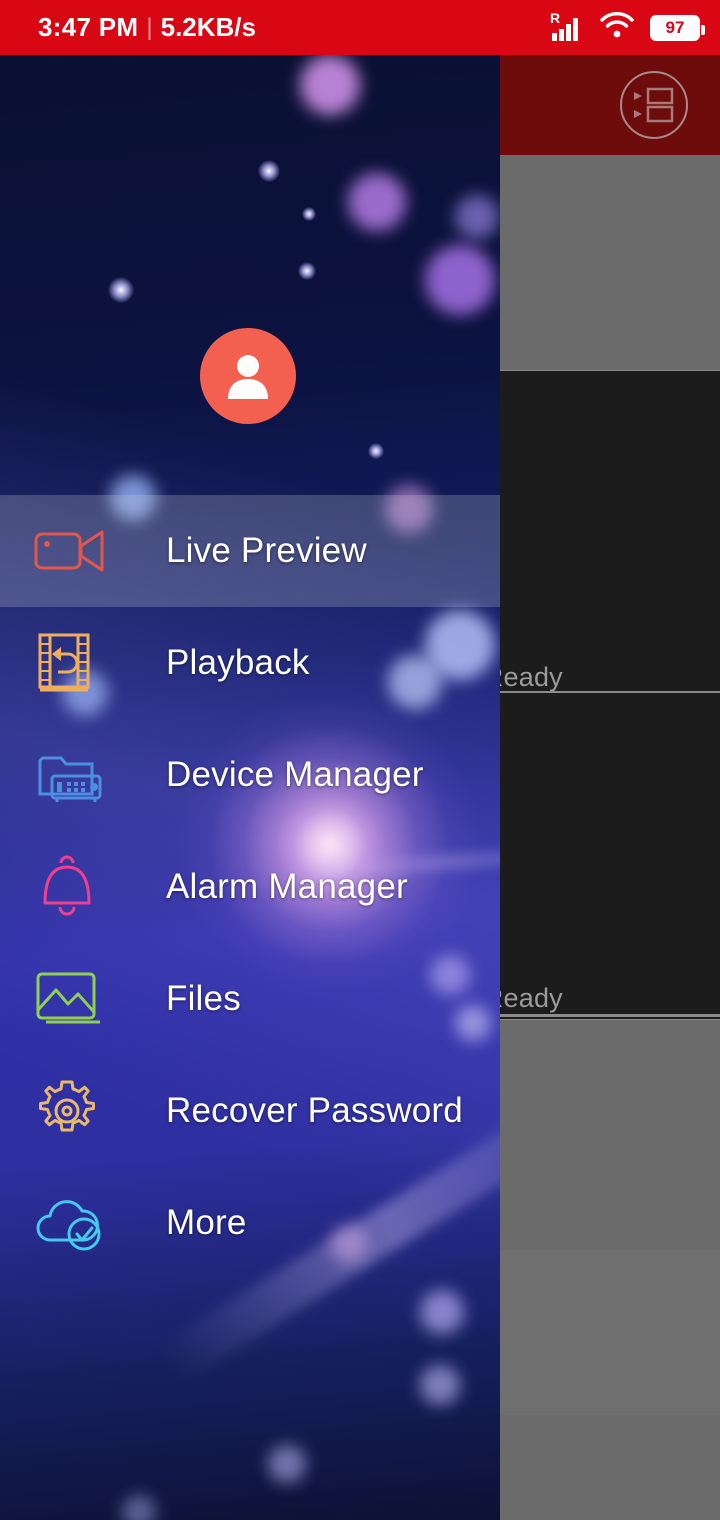 This screenshot has height=1520, width=720. What do you see at coordinates (206, 1222) in the screenshot?
I see `menu-item-label: More` at bounding box center [206, 1222].